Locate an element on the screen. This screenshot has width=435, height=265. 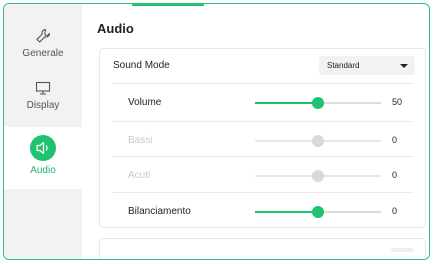
partial-control is located at coordinates (402, 250).